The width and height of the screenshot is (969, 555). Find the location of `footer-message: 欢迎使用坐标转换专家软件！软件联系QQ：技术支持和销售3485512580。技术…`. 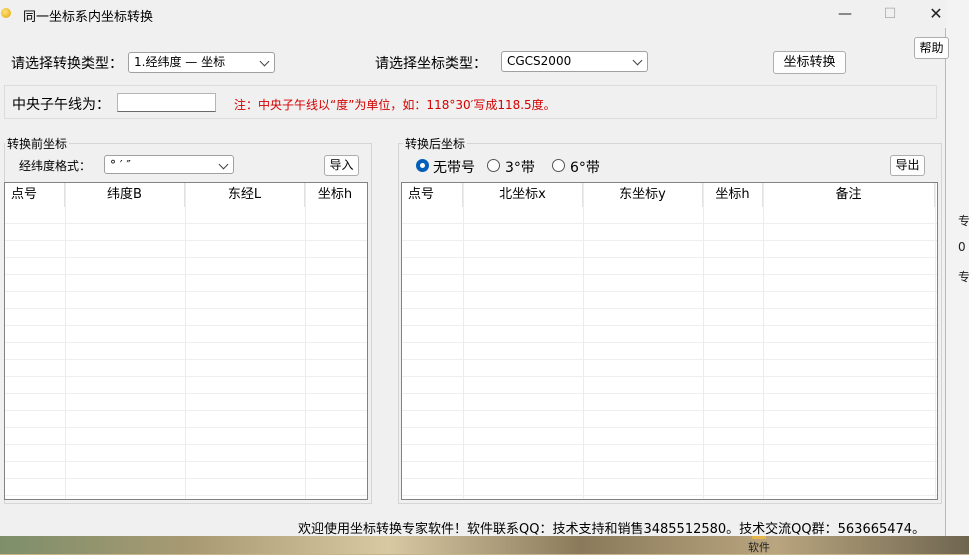

footer-message: 欢迎使用坐标转换专家软件！软件联系QQ：技术支持和销售3485512580。技术… is located at coordinates (612, 529).